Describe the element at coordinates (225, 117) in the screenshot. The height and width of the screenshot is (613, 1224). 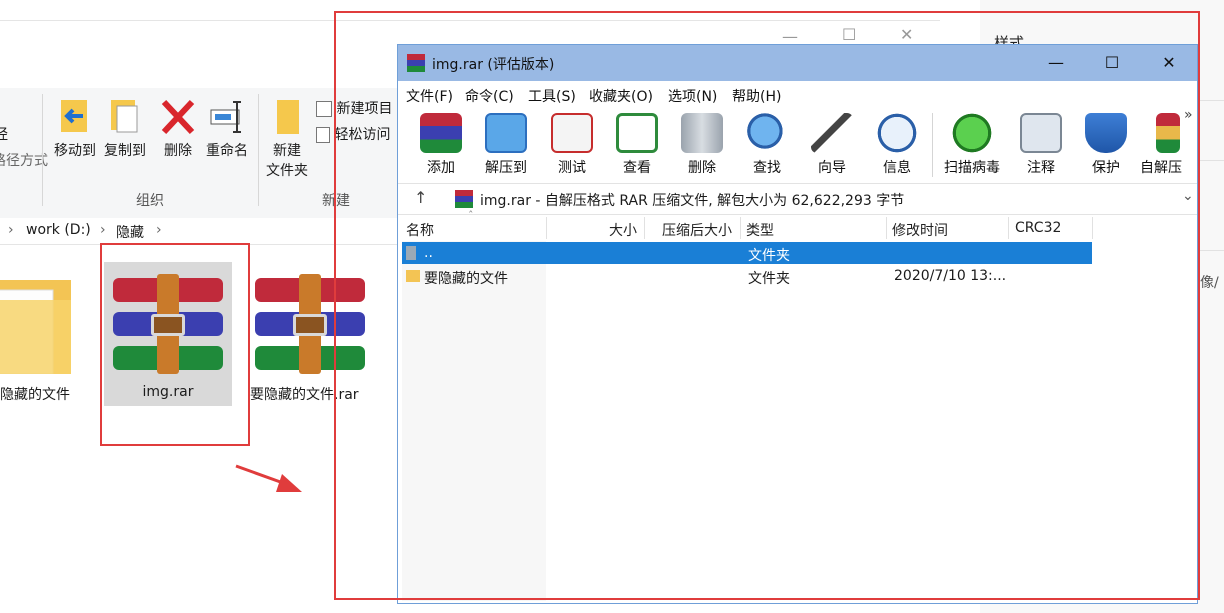
I see `rename-icon` at that location.